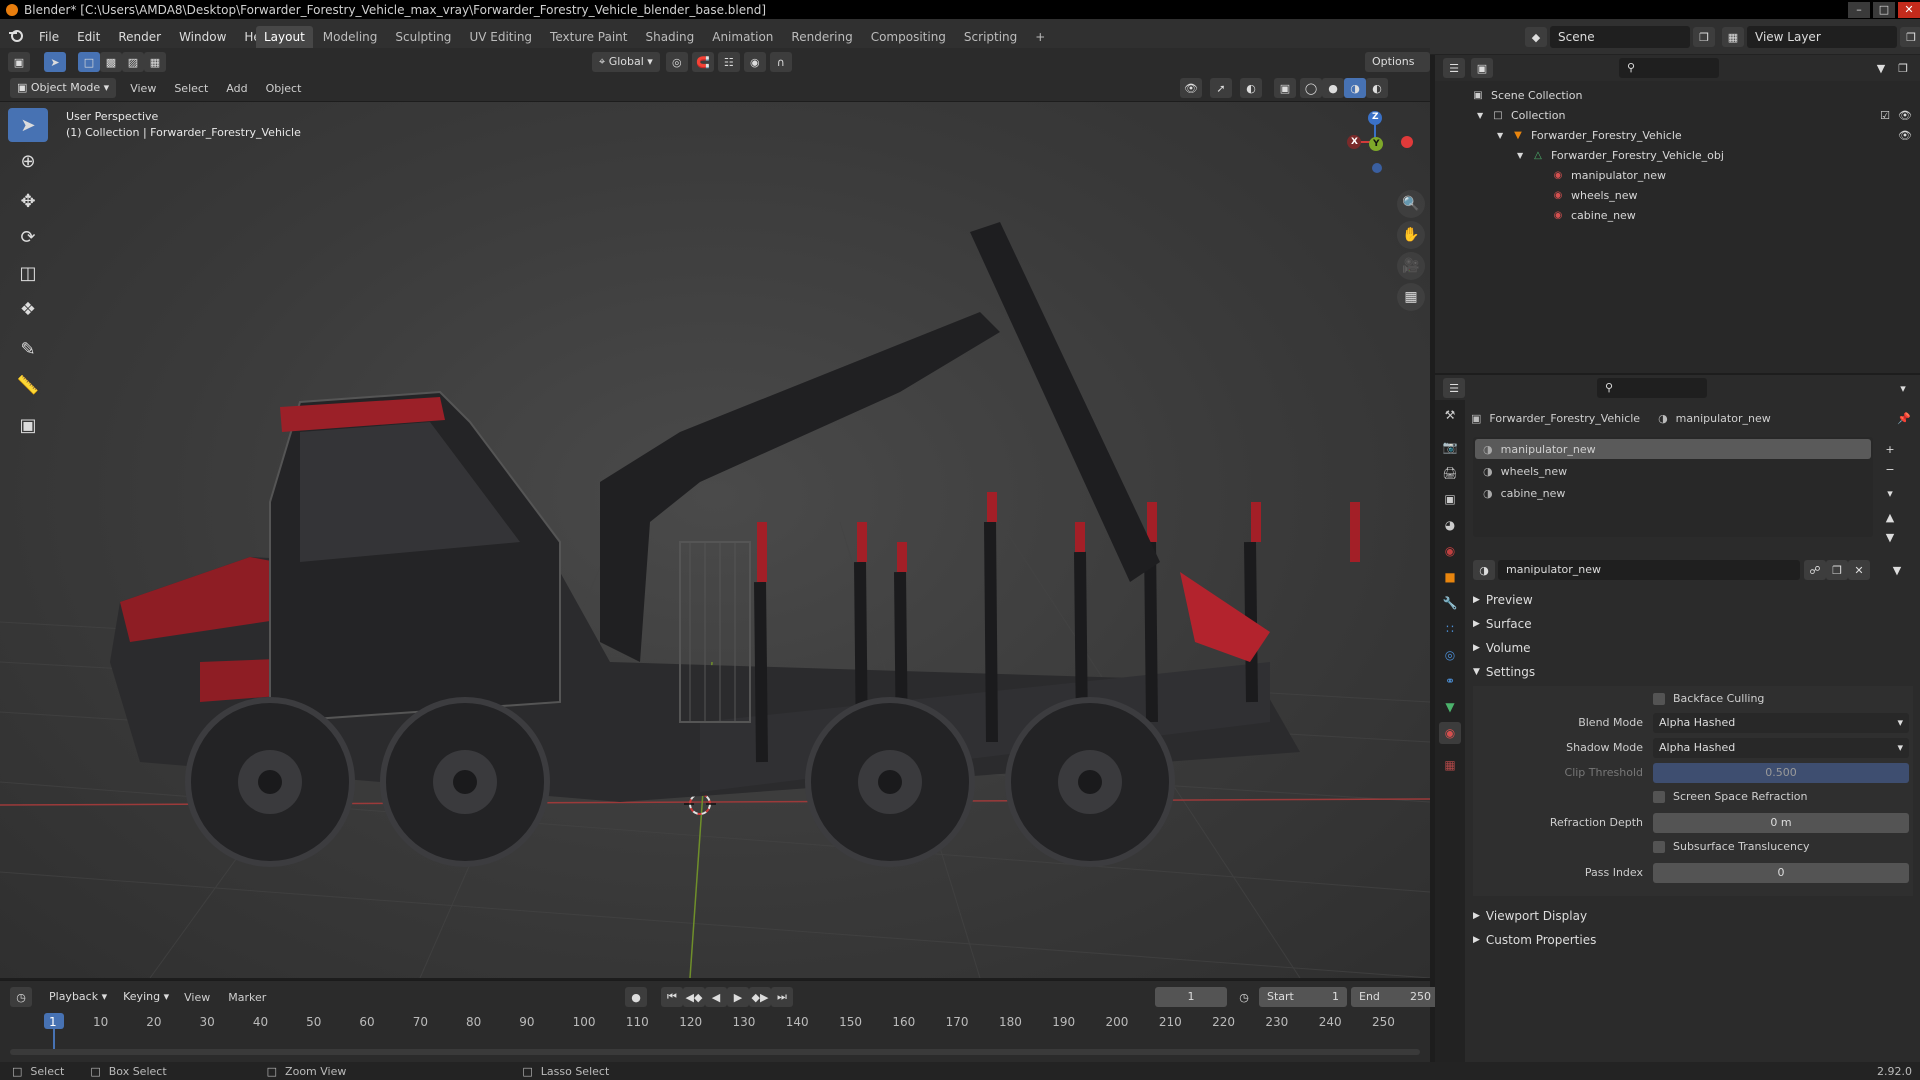  Describe the element at coordinates (1411, 204) in the screenshot. I see `zoom-icon: 🔍` at that location.